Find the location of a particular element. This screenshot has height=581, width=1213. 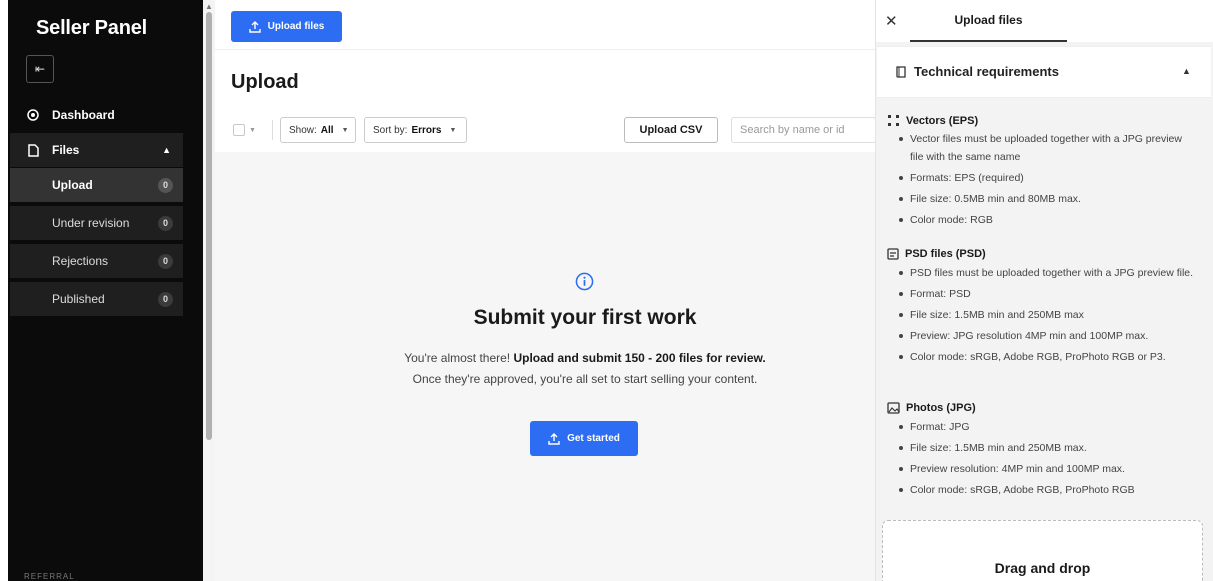

show-value: All is located at coordinates (327, 130).